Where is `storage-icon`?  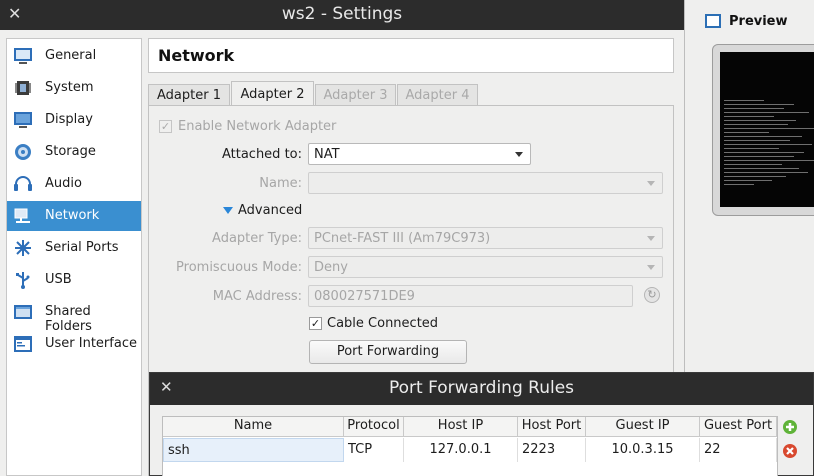 storage-icon is located at coordinates (23, 152).